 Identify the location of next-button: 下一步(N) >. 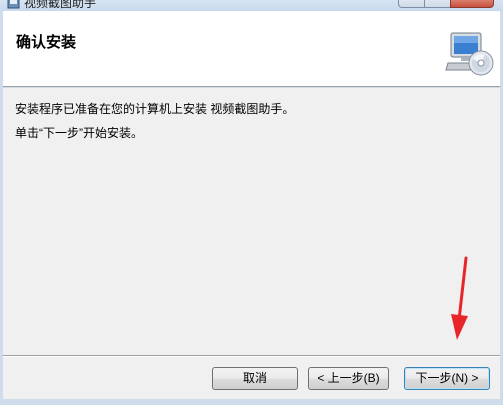
(447, 378).